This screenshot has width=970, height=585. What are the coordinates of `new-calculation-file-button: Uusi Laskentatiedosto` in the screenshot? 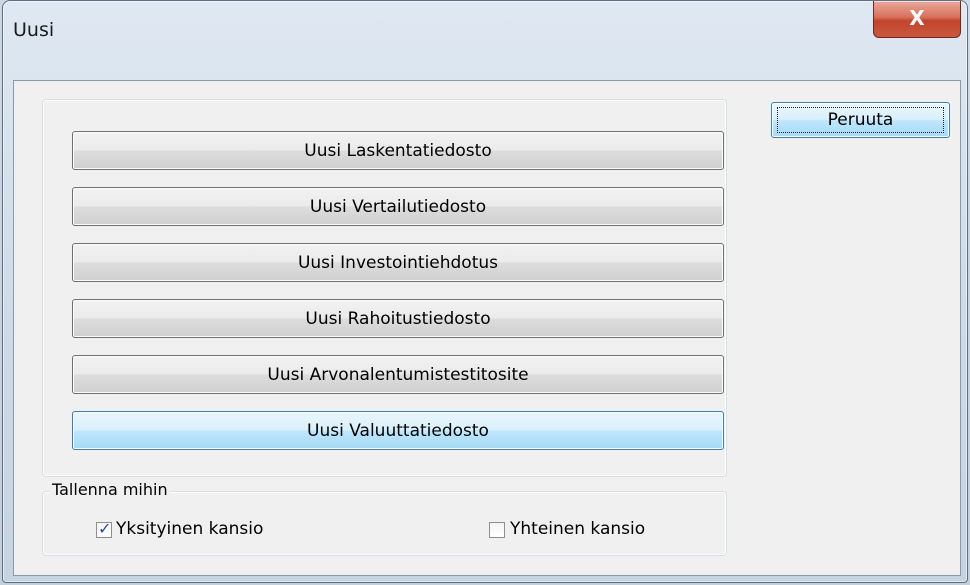 It's located at (398, 150).